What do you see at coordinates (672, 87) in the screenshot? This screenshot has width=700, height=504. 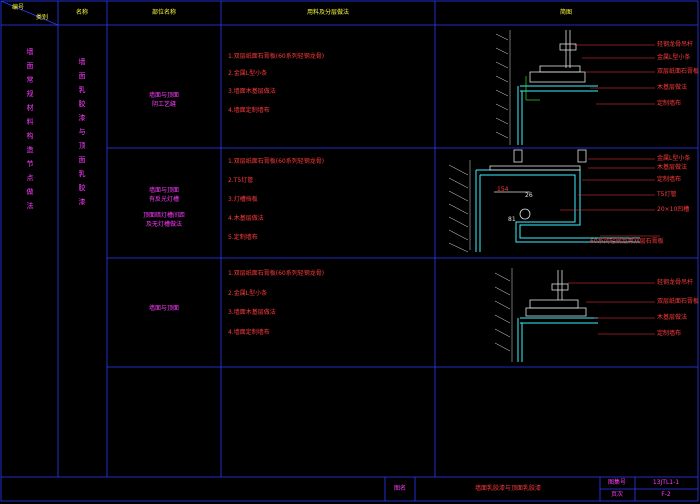 I see `row1-callout-4: 木基层做法` at bounding box center [672, 87].